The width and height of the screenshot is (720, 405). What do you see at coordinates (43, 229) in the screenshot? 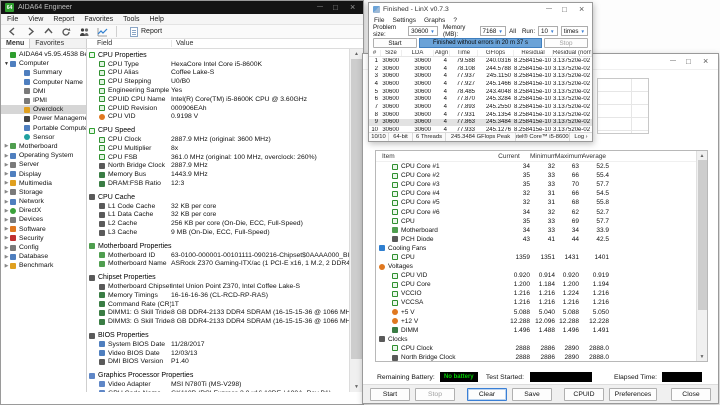
I see `sidebar-item-software: ▶ Software` at bounding box center [43, 229].